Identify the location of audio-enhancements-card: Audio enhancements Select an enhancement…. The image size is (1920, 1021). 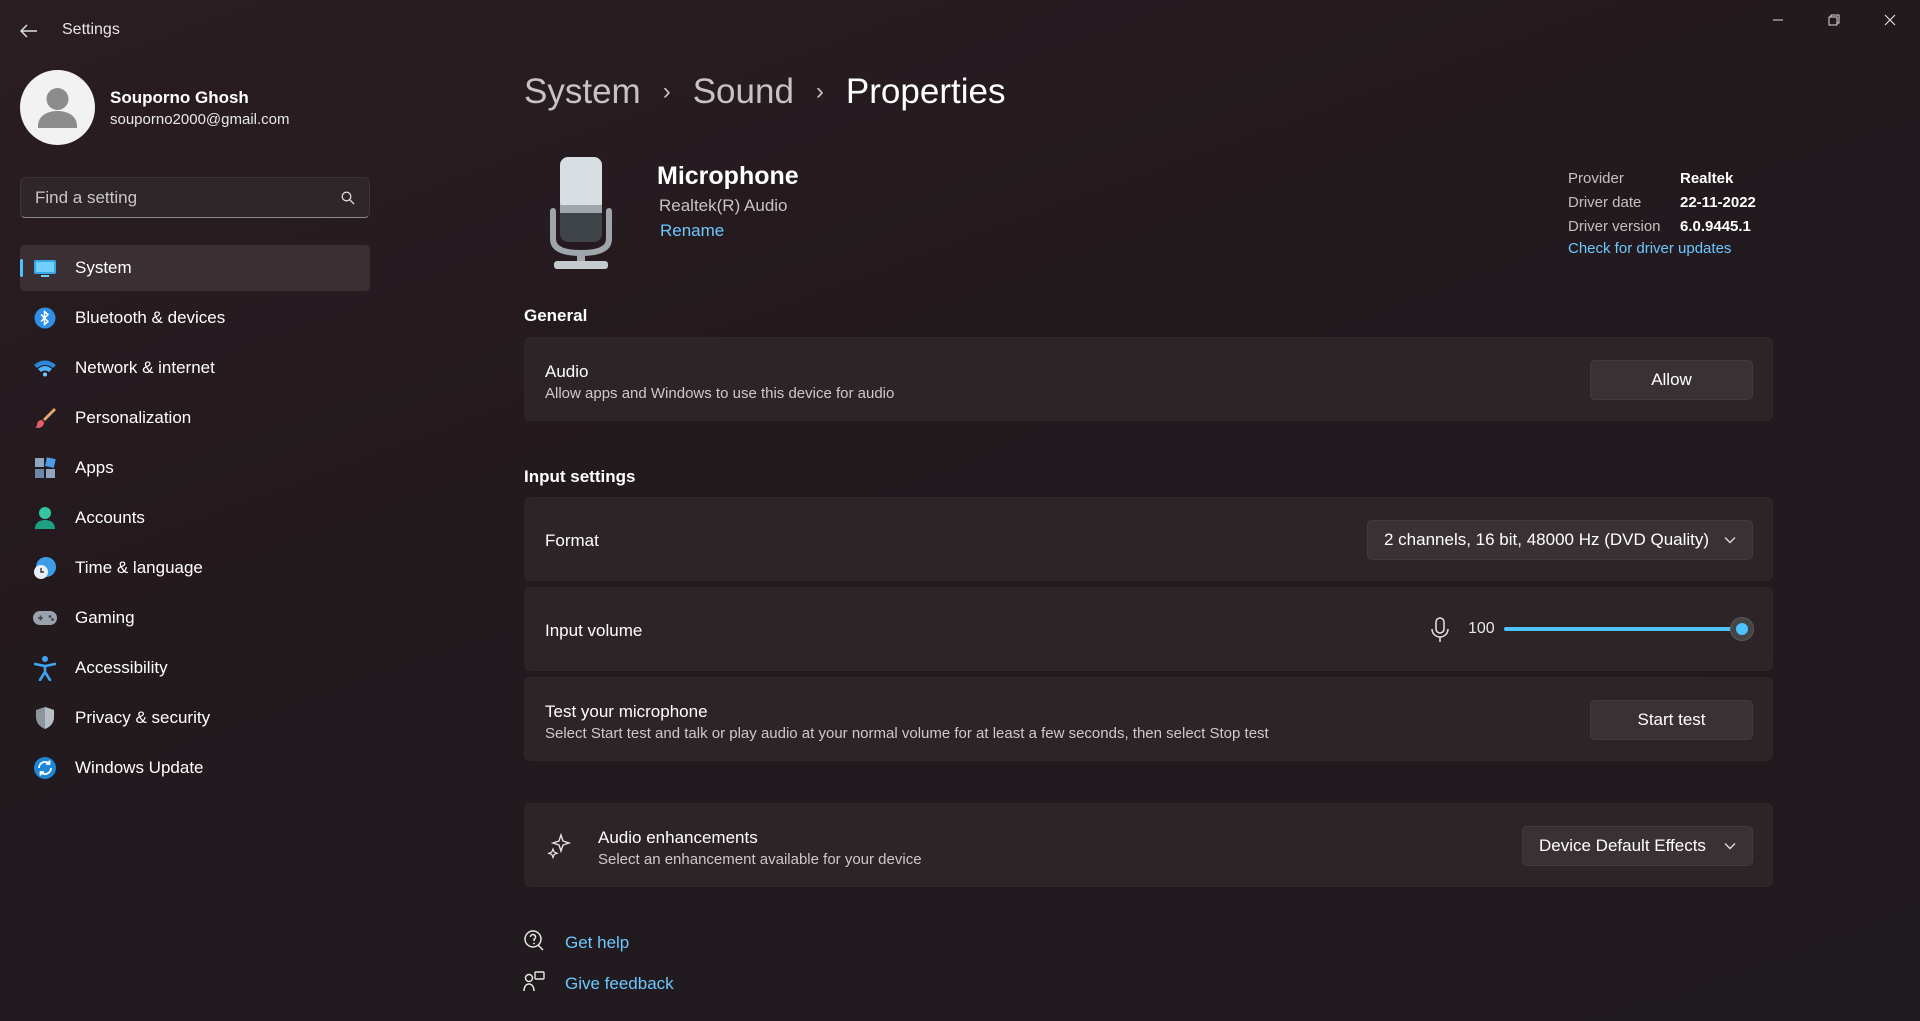
(1148, 845).